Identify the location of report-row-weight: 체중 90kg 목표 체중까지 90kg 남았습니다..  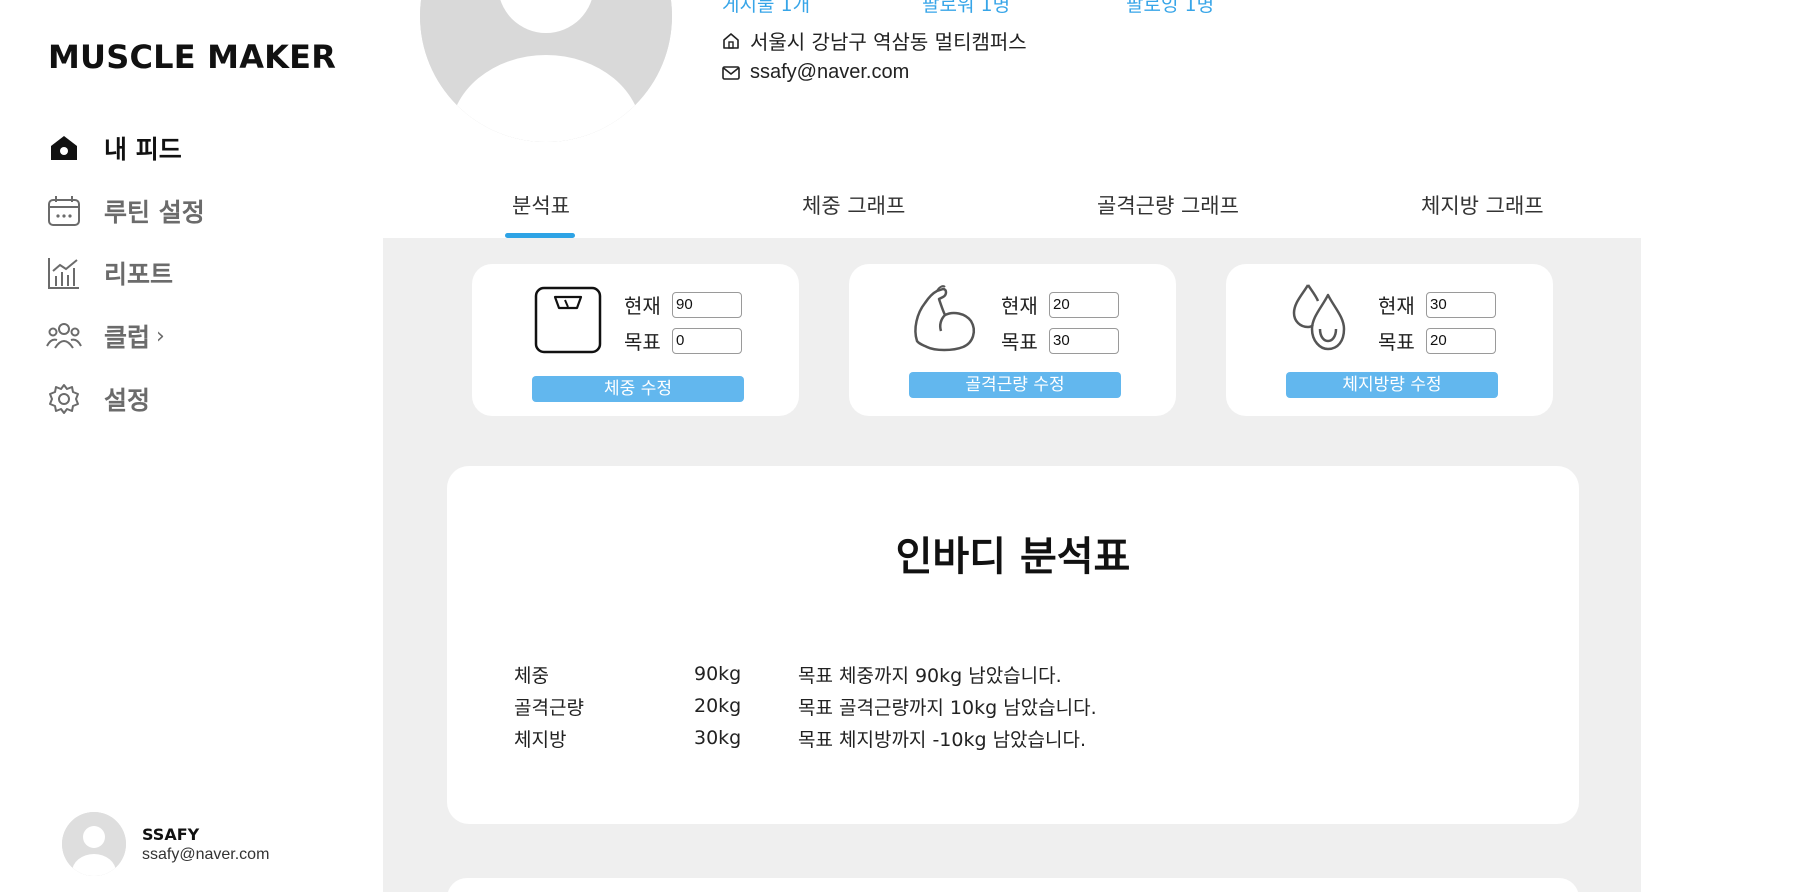
(805, 674).